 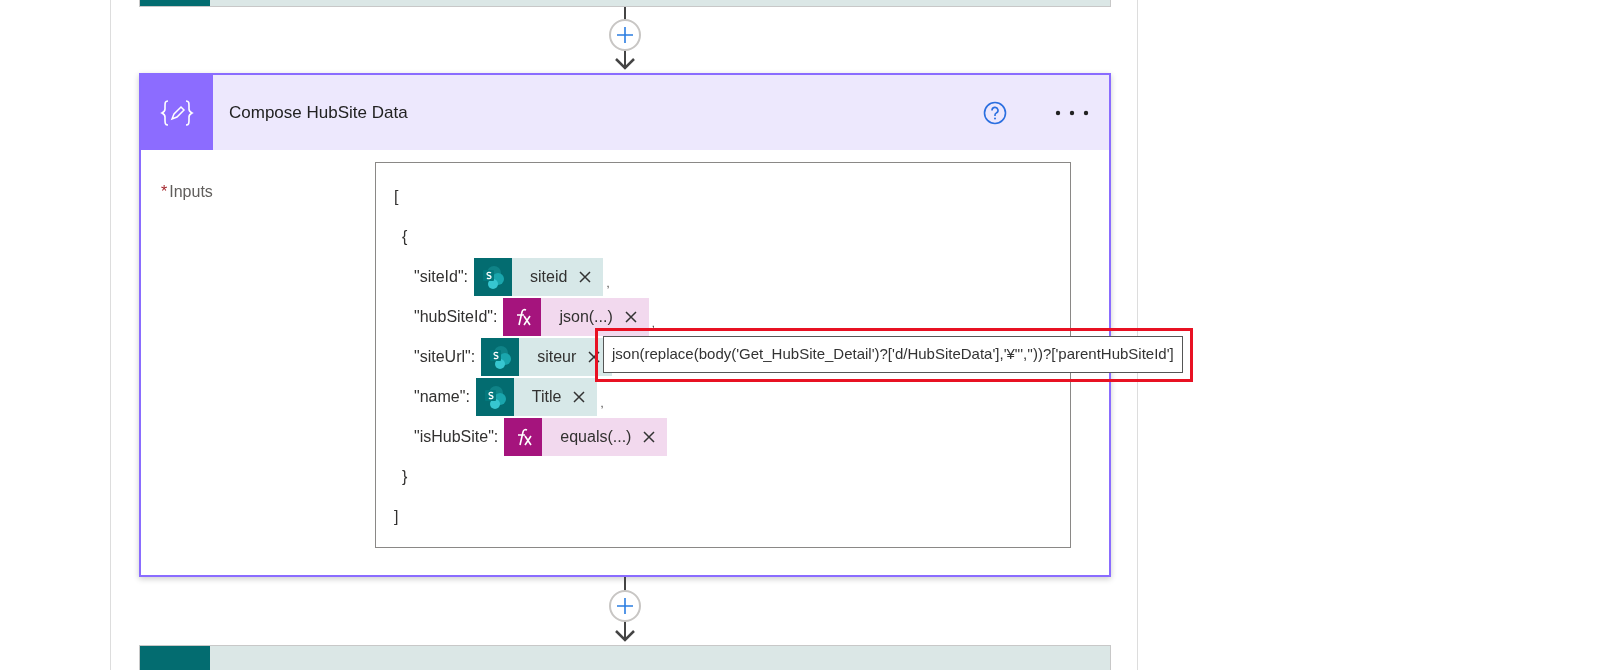 I want to click on brace-text: }, so click(x=405, y=477).